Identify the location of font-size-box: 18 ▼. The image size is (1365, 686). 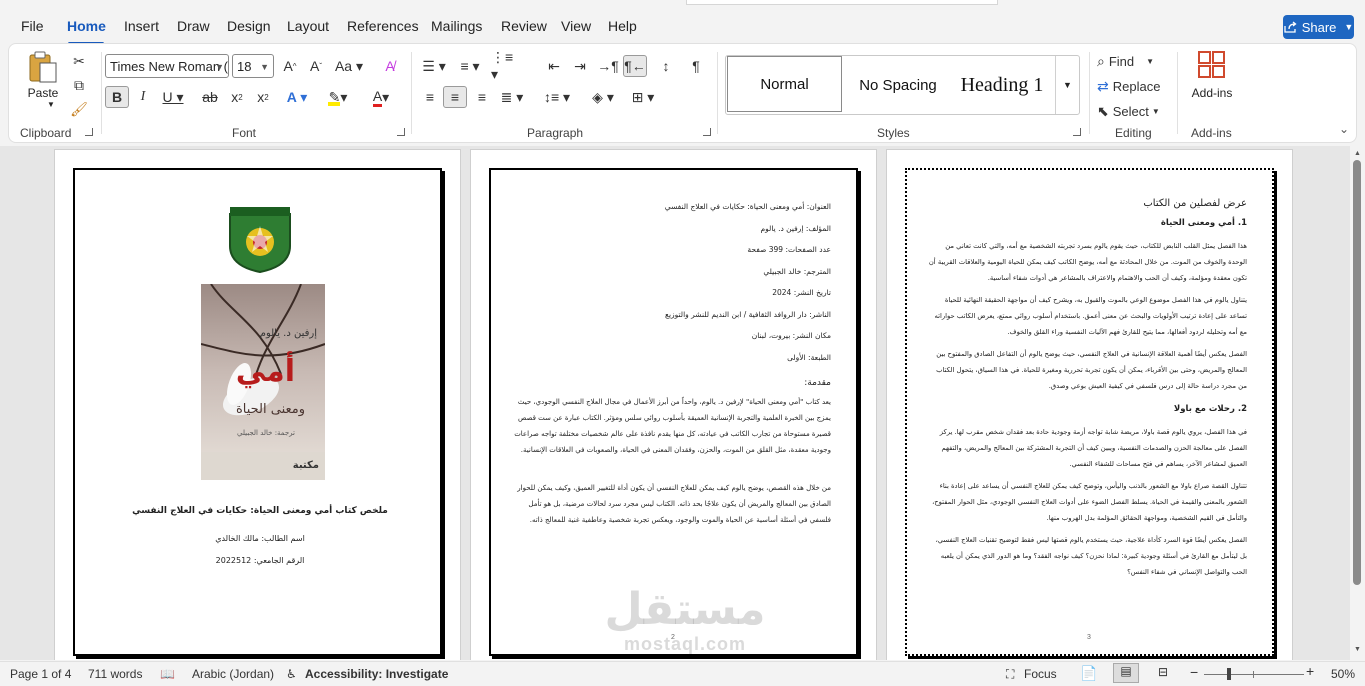
(253, 66).